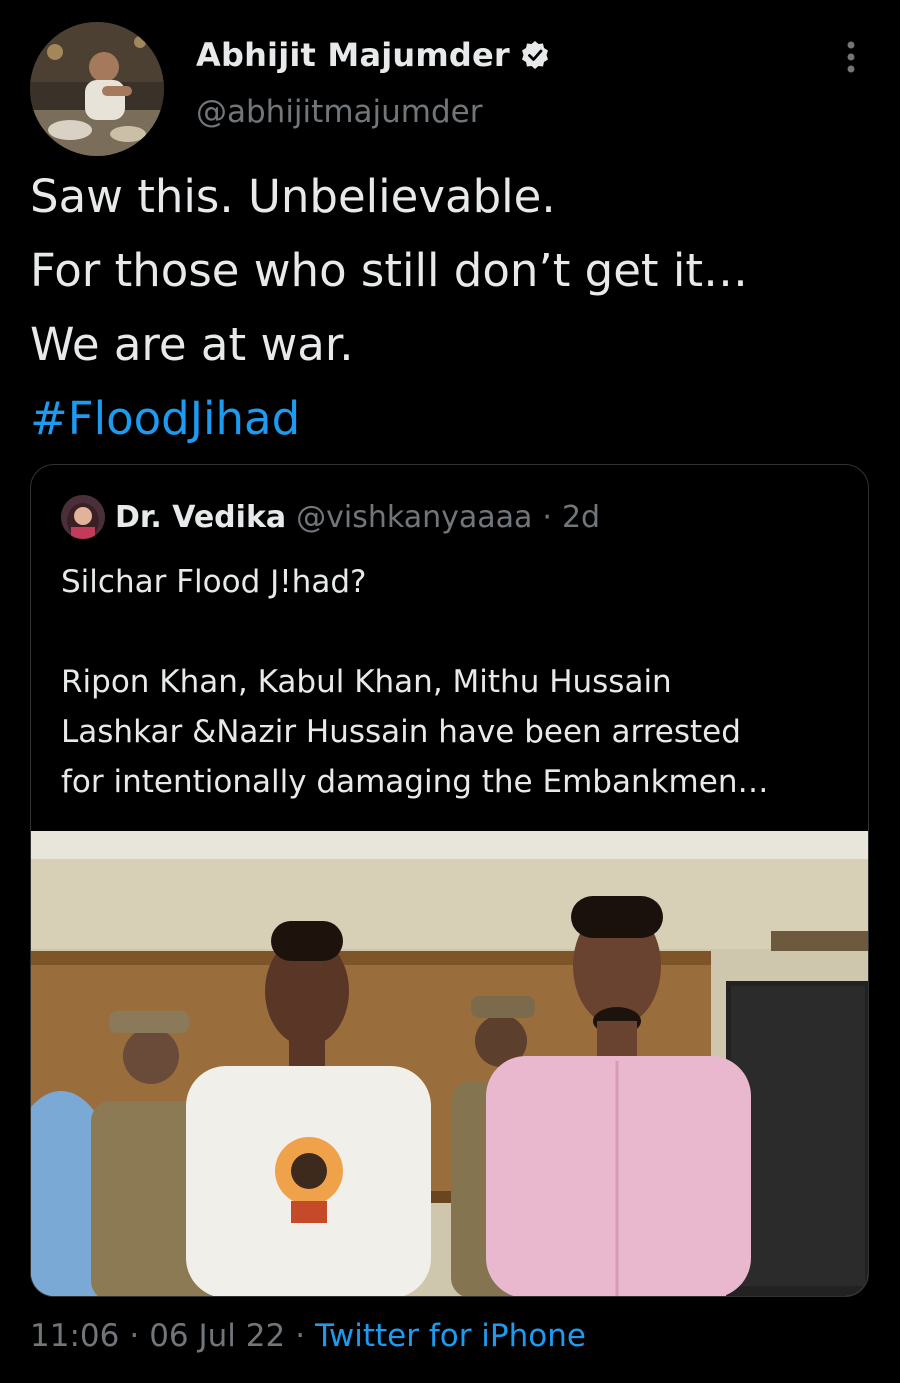  Describe the element at coordinates (450, 1336) in the screenshot. I see `tweet-source-link: Twitter for iPhone` at that location.